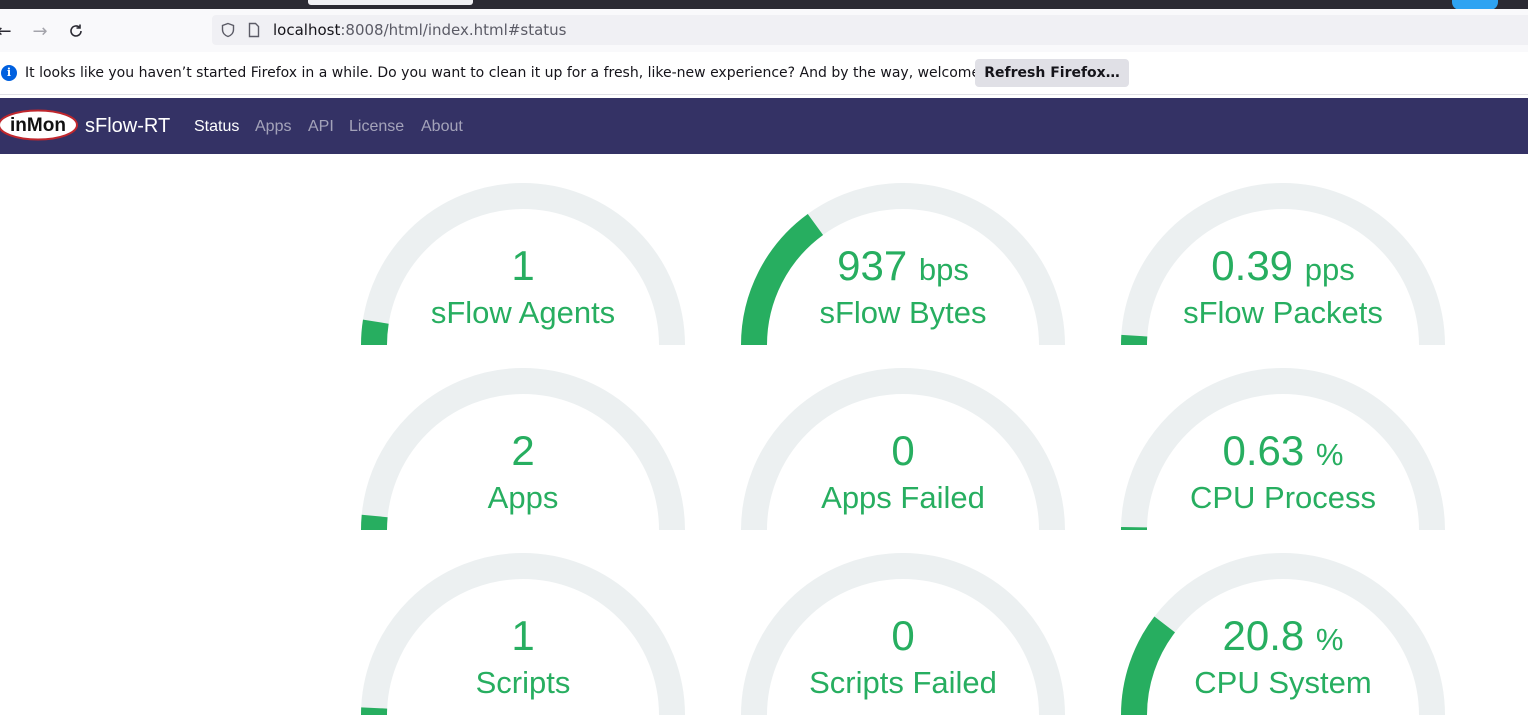 The image size is (1528, 726). I want to click on gauge-value: 937 bps, so click(903, 265).